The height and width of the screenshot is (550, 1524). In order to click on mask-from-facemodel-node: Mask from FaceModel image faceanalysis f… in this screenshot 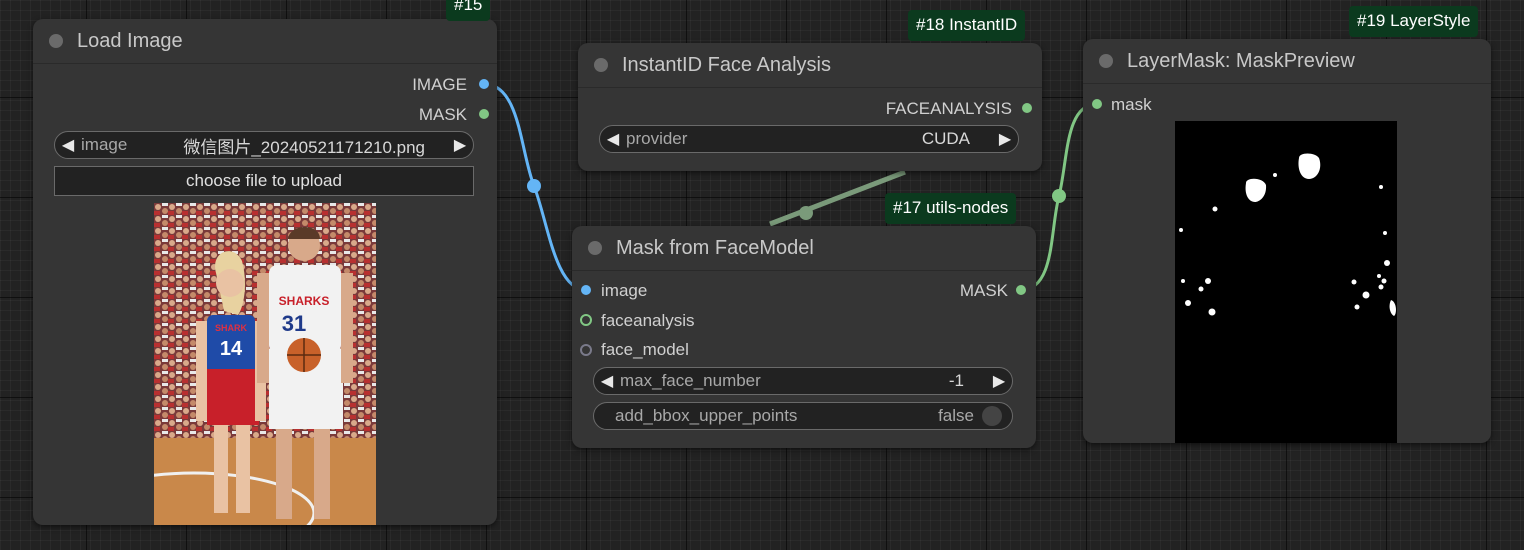, I will do `click(804, 337)`.